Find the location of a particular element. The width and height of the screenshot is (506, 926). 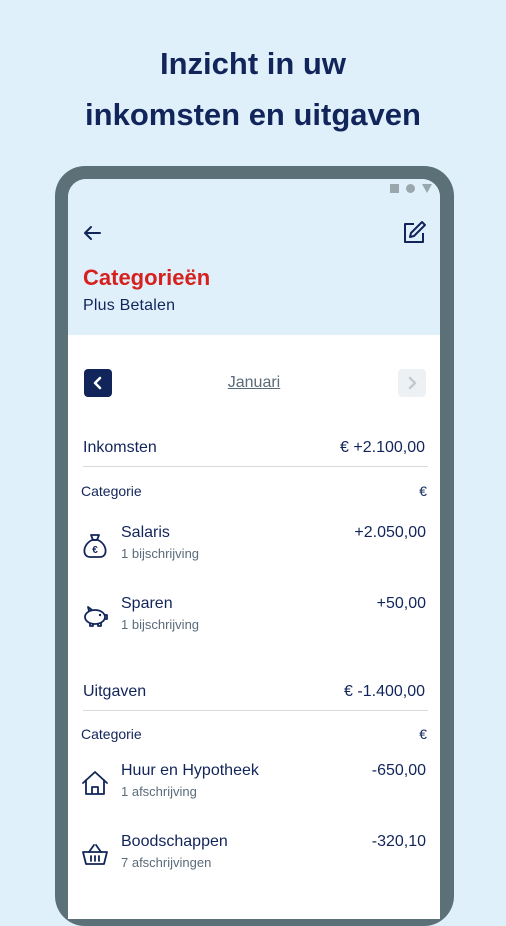

list-item: Huur en Hypotheek 1 afschrijving -650,00 is located at coordinates (254, 792).